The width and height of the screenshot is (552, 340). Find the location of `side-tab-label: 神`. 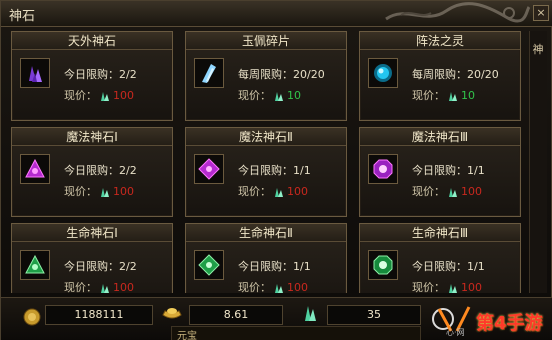

side-tab-label: 神 is located at coordinates (538, 50).